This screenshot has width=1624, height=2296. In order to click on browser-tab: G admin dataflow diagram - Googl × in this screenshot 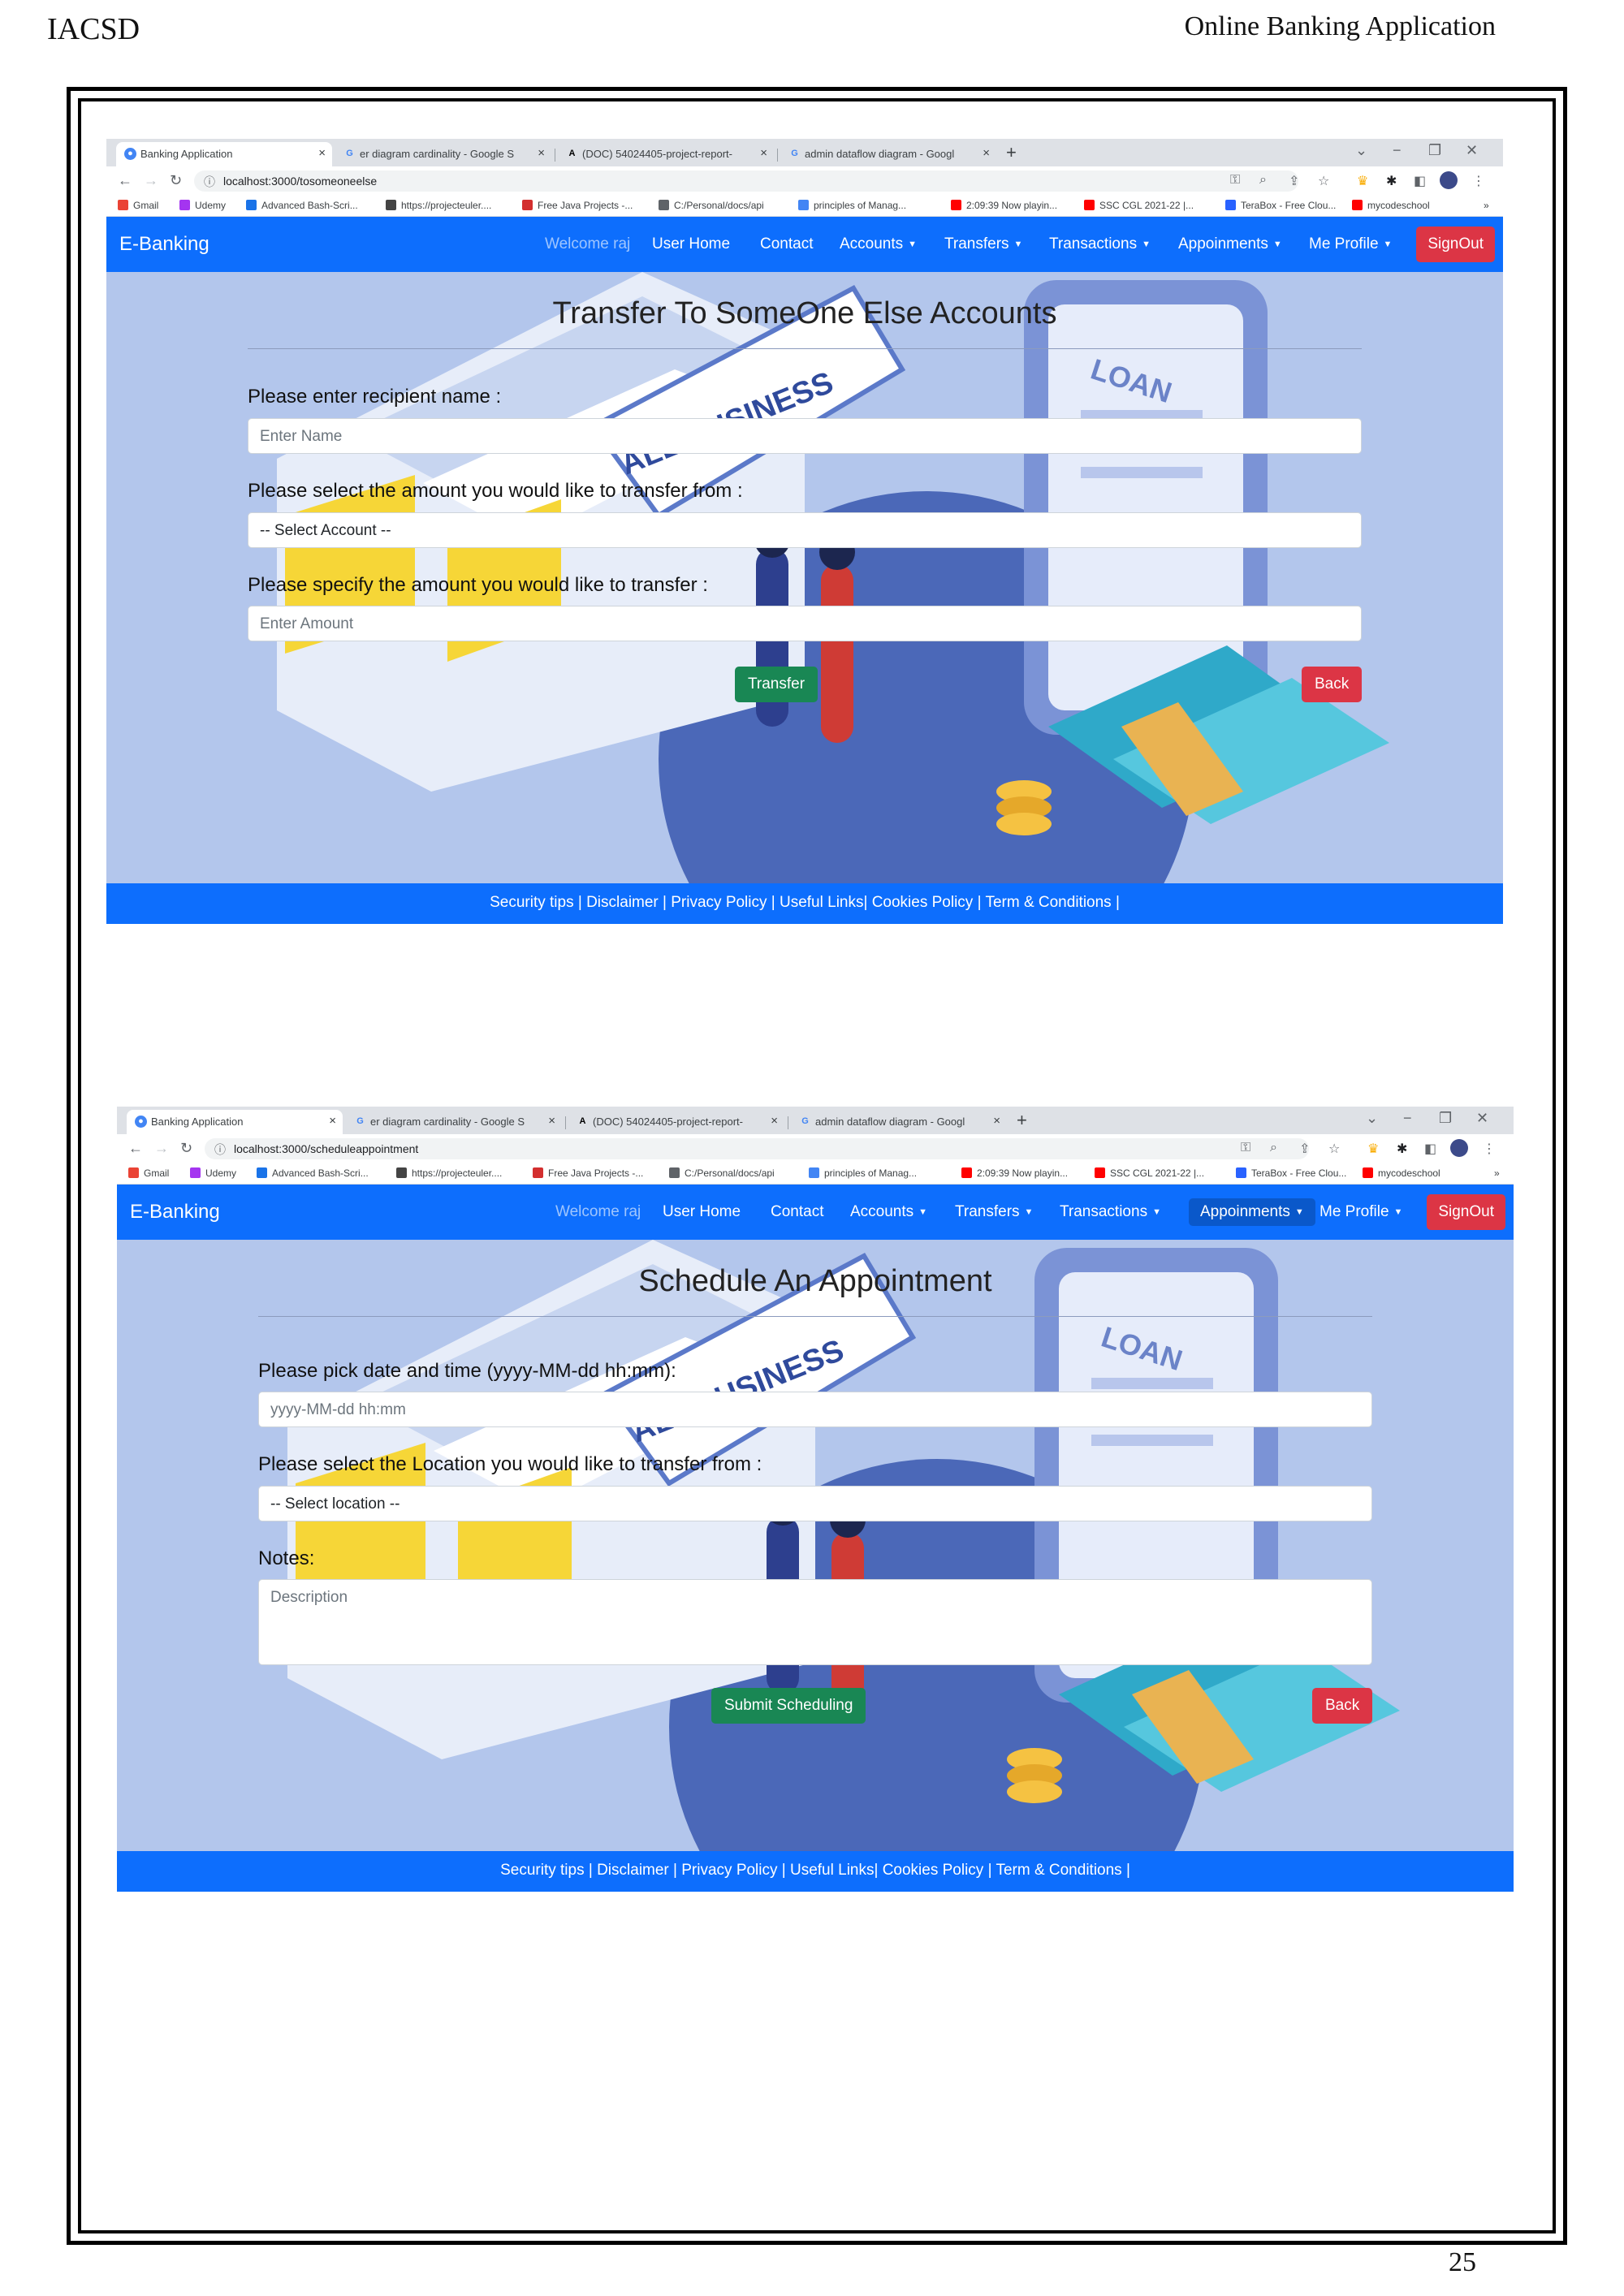, I will do `click(888, 154)`.